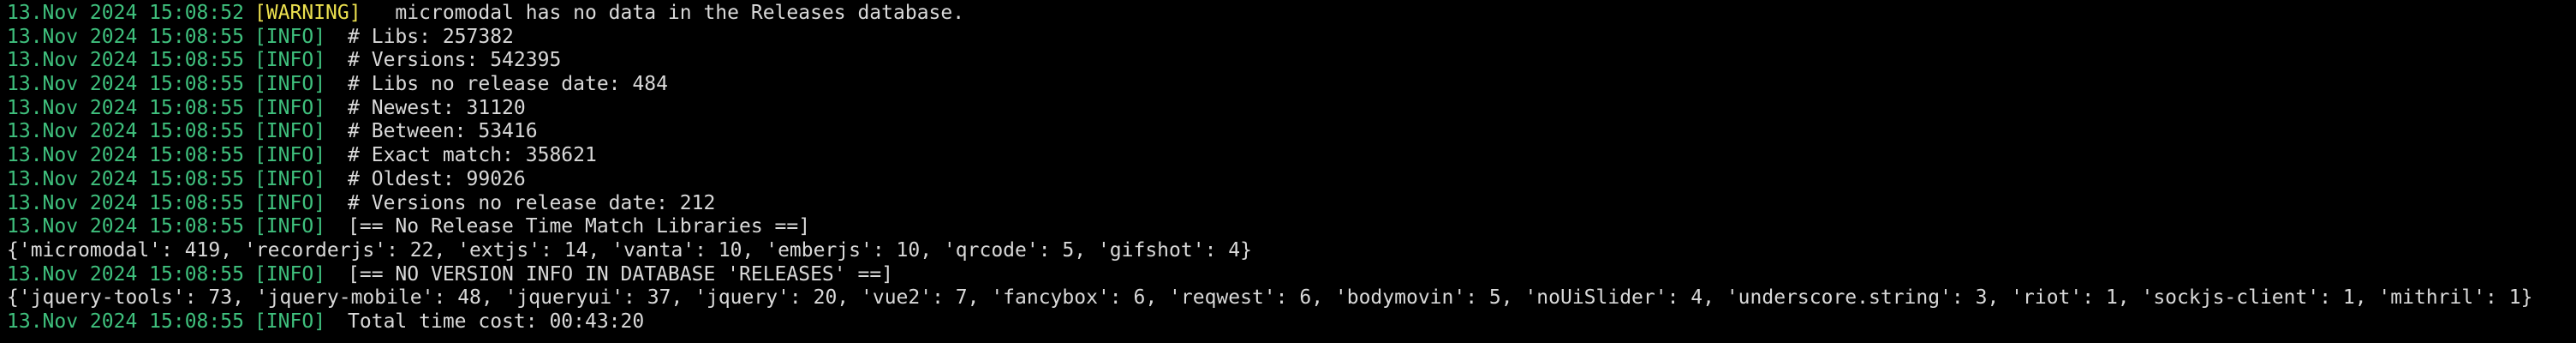  I want to click on log-level-warning: [WARNING], so click(307, 13).